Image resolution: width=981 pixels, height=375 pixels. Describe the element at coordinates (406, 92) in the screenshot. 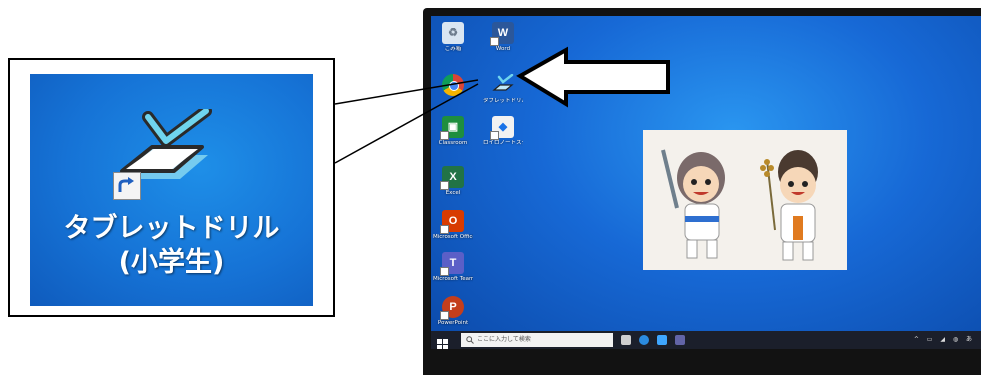

I see `callout-line-top` at that location.